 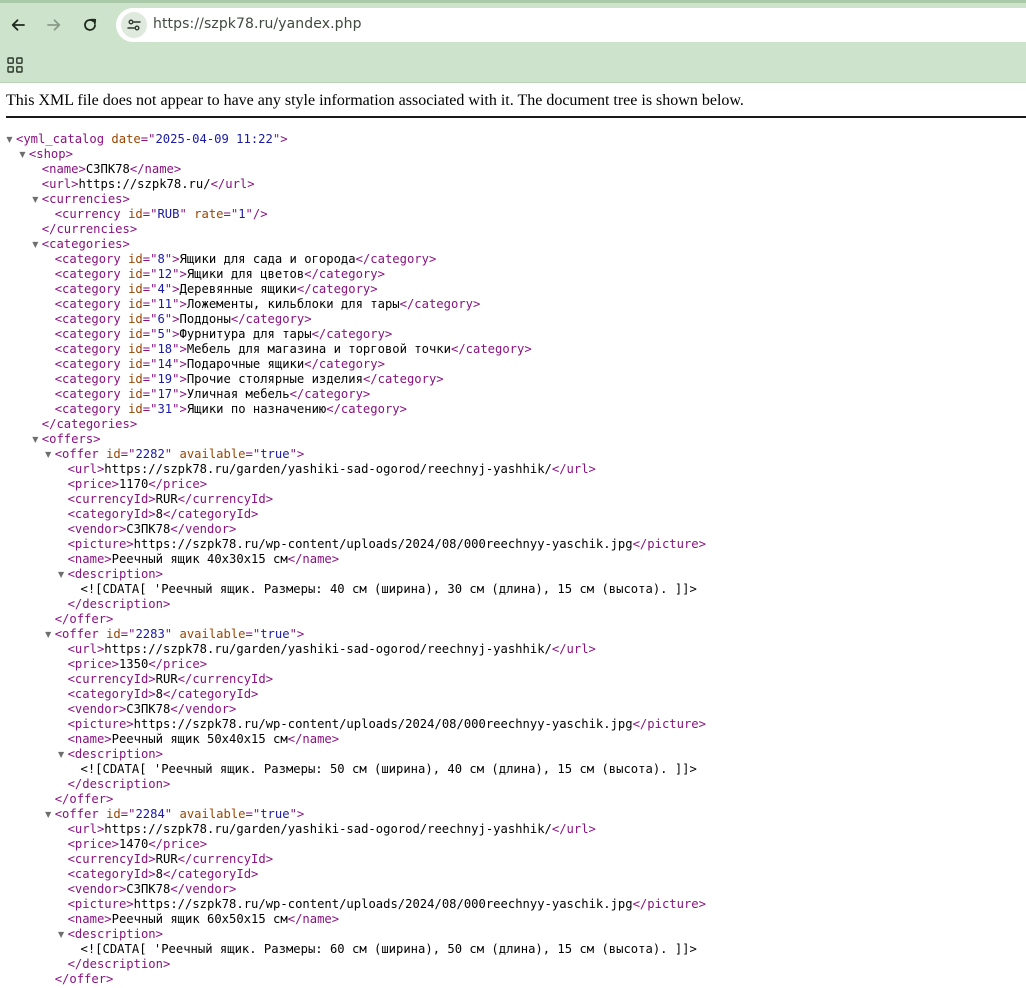 I want to click on tune-icon, so click(x=134, y=25).